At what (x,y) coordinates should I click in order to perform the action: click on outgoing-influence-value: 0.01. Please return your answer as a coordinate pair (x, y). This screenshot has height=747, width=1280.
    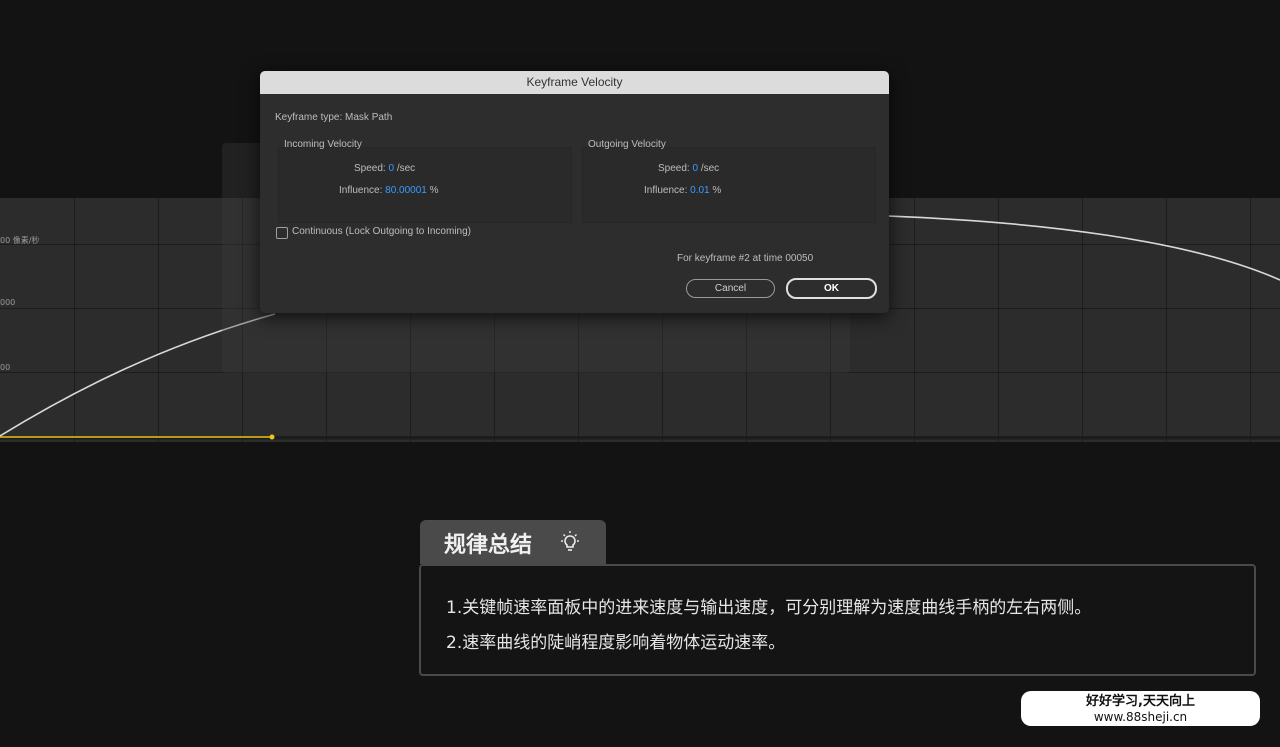
    Looking at the image, I should click on (699, 190).